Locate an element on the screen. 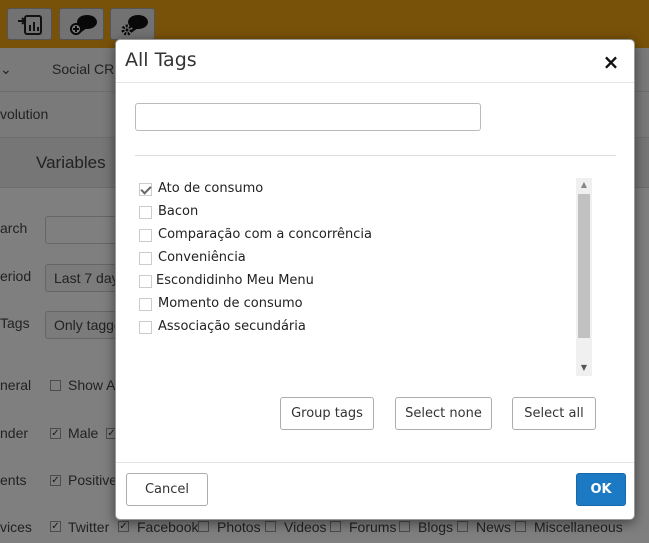 The height and width of the screenshot is (543, 649). footer-divider is located at coordinates (375, 462).